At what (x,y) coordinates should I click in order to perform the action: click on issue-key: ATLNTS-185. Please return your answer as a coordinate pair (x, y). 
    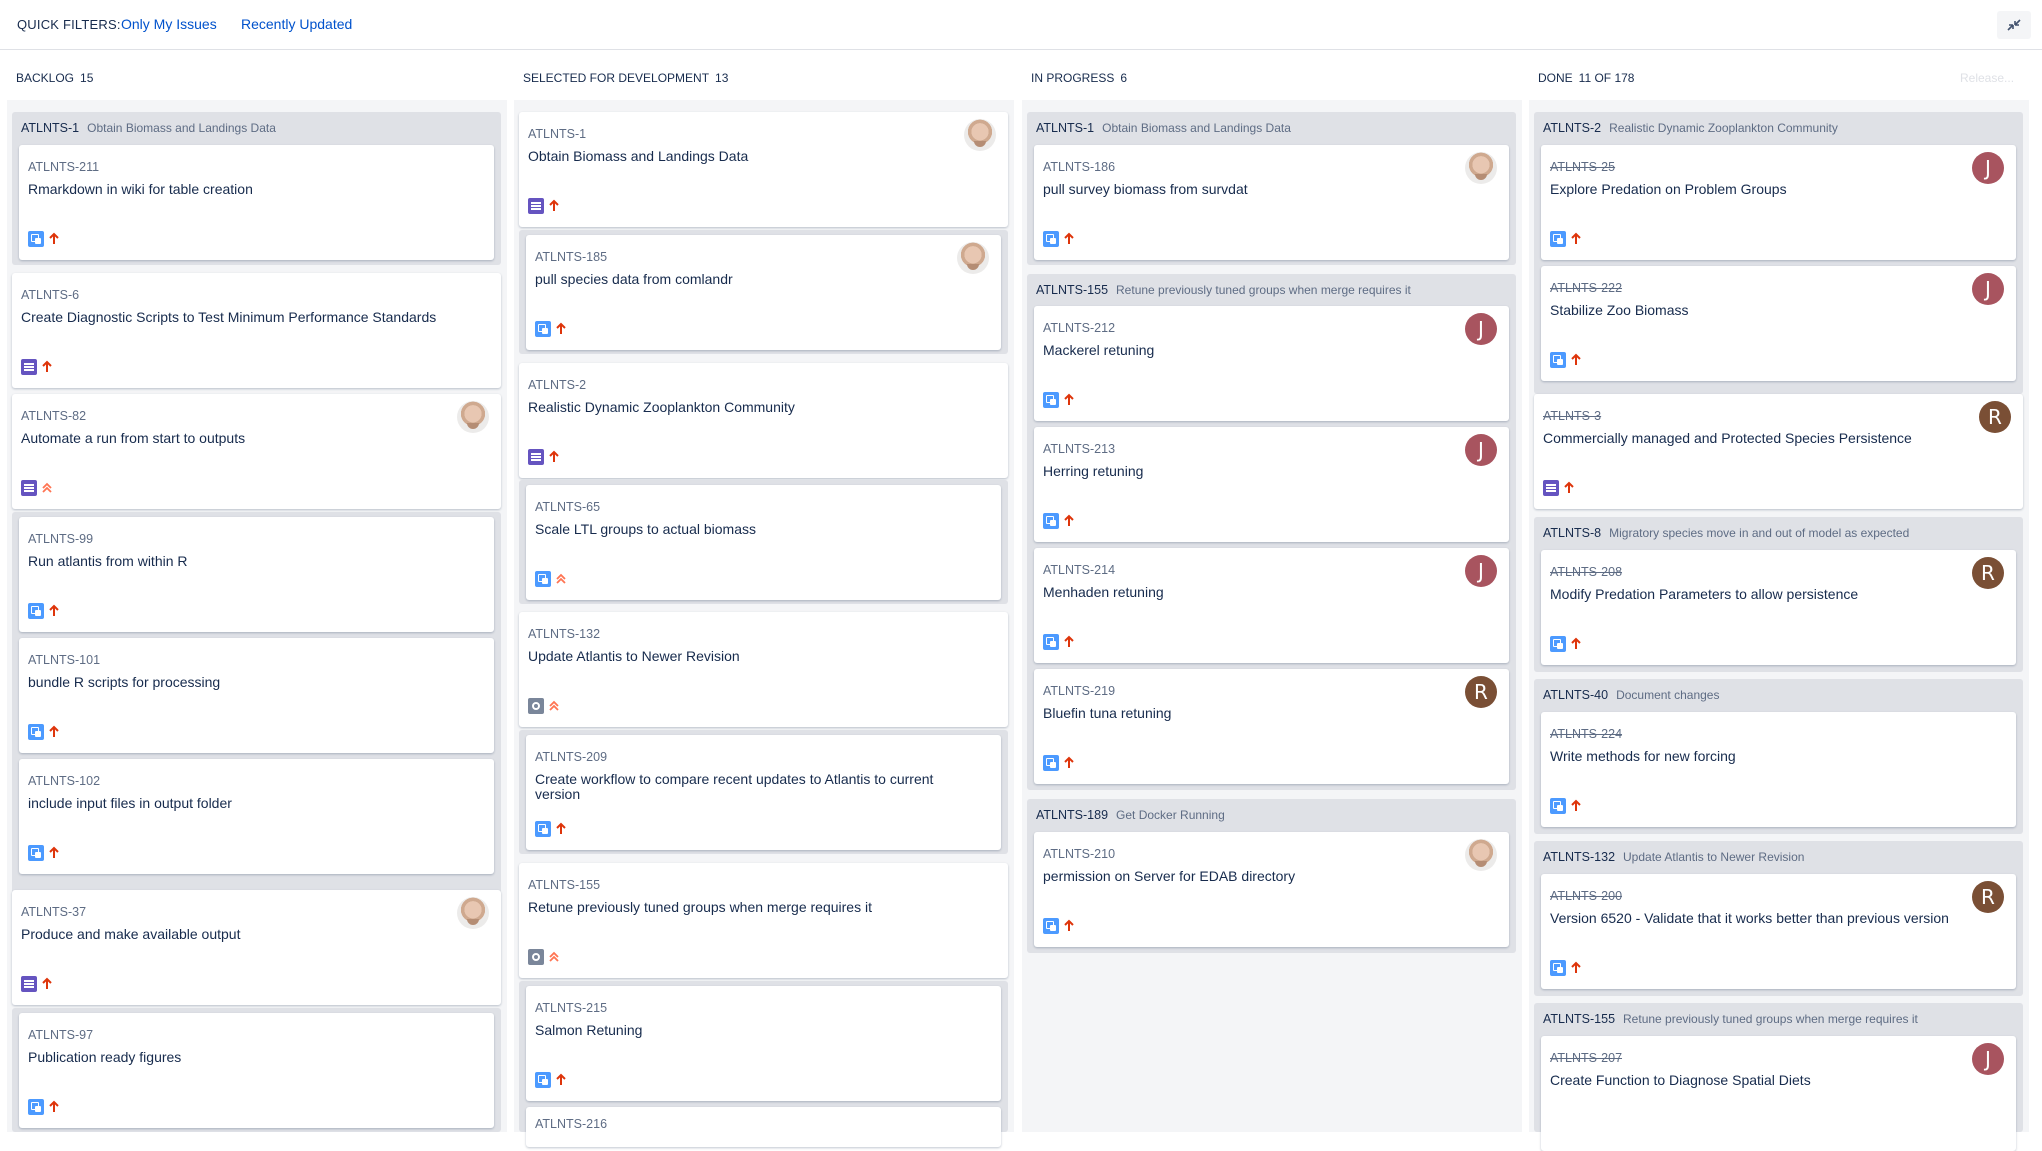
    Looking at the image, I should click on (571, 257).